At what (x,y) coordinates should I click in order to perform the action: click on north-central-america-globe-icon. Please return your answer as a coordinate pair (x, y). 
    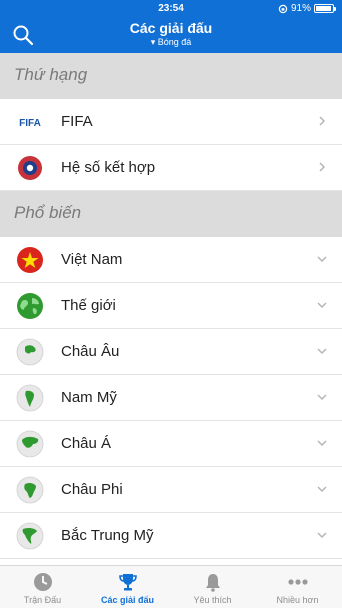
    Looking at the image, I should click on (30, 536).